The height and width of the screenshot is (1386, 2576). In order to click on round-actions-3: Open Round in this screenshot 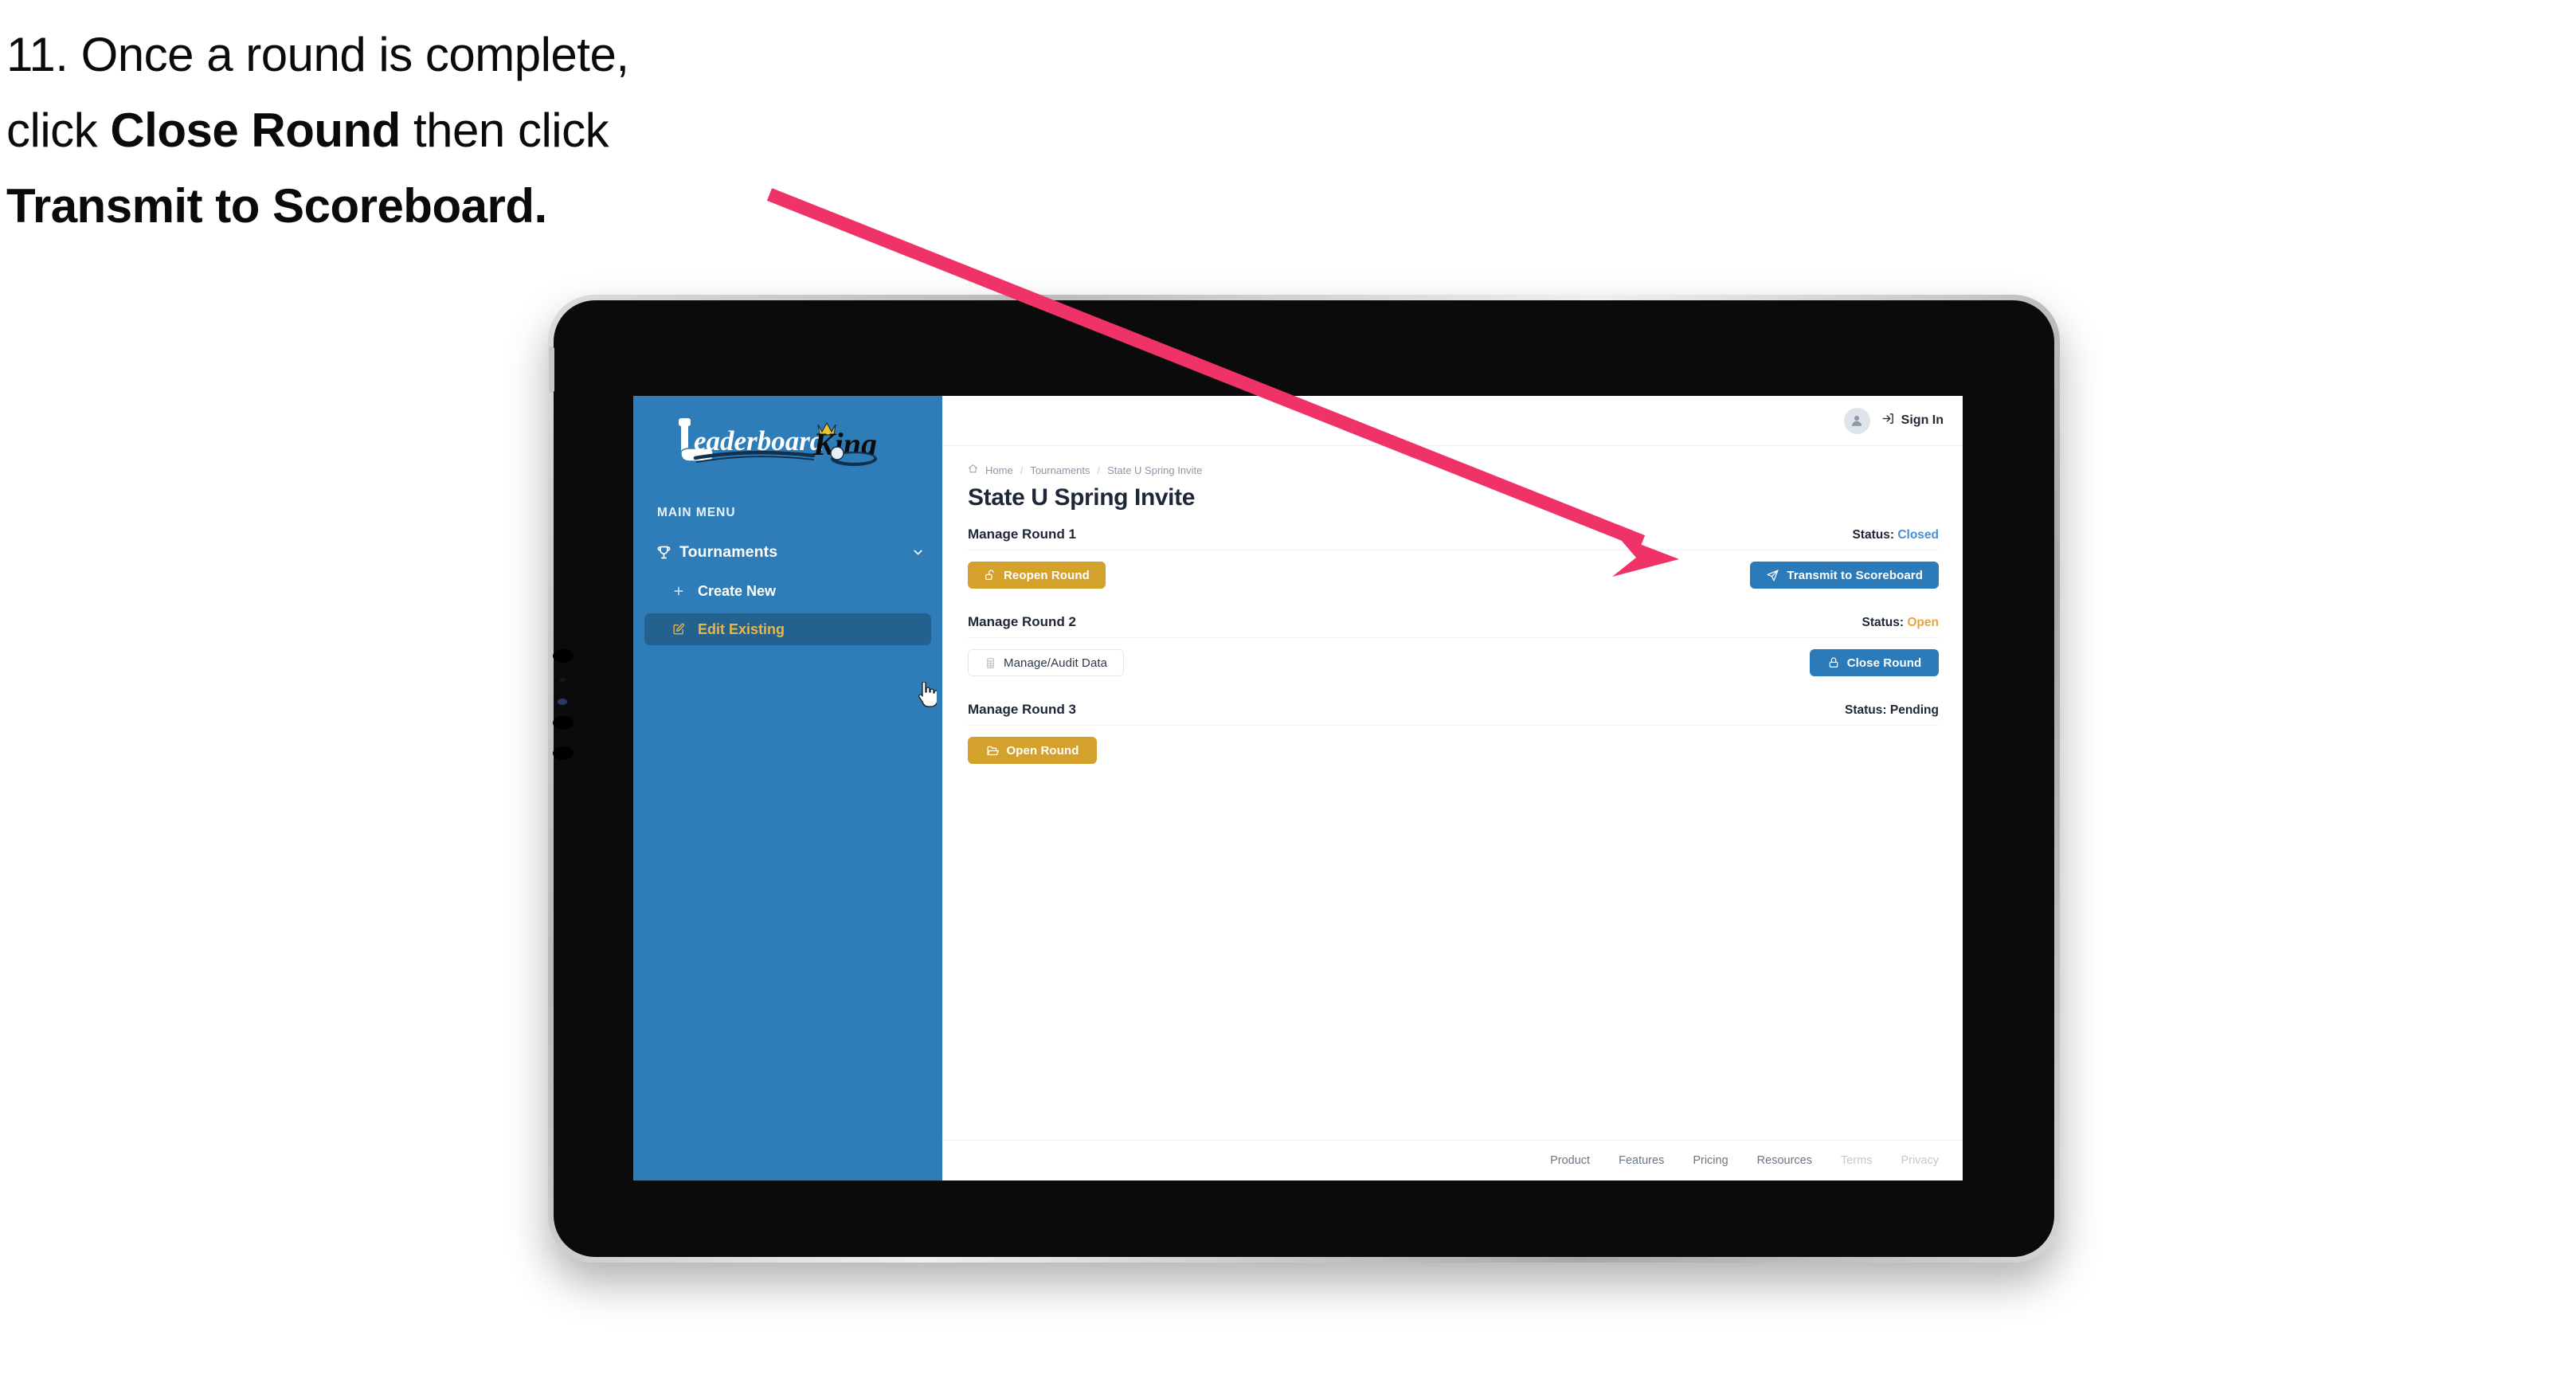, I will do `click(1453, 745)`.